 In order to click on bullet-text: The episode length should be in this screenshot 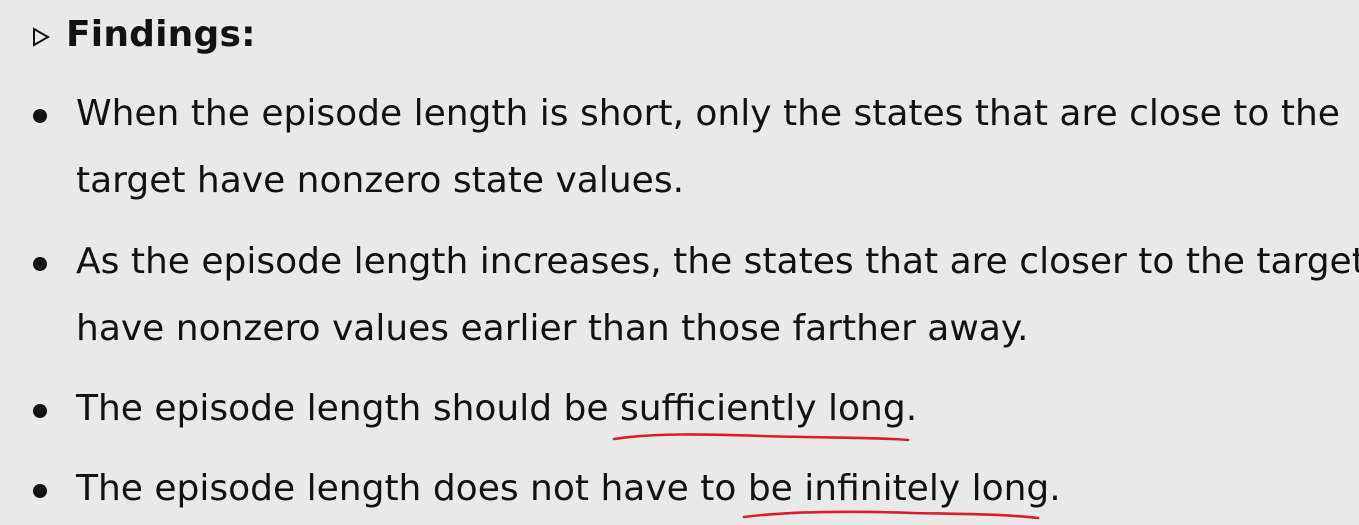, I will do `click(348, 408)`.